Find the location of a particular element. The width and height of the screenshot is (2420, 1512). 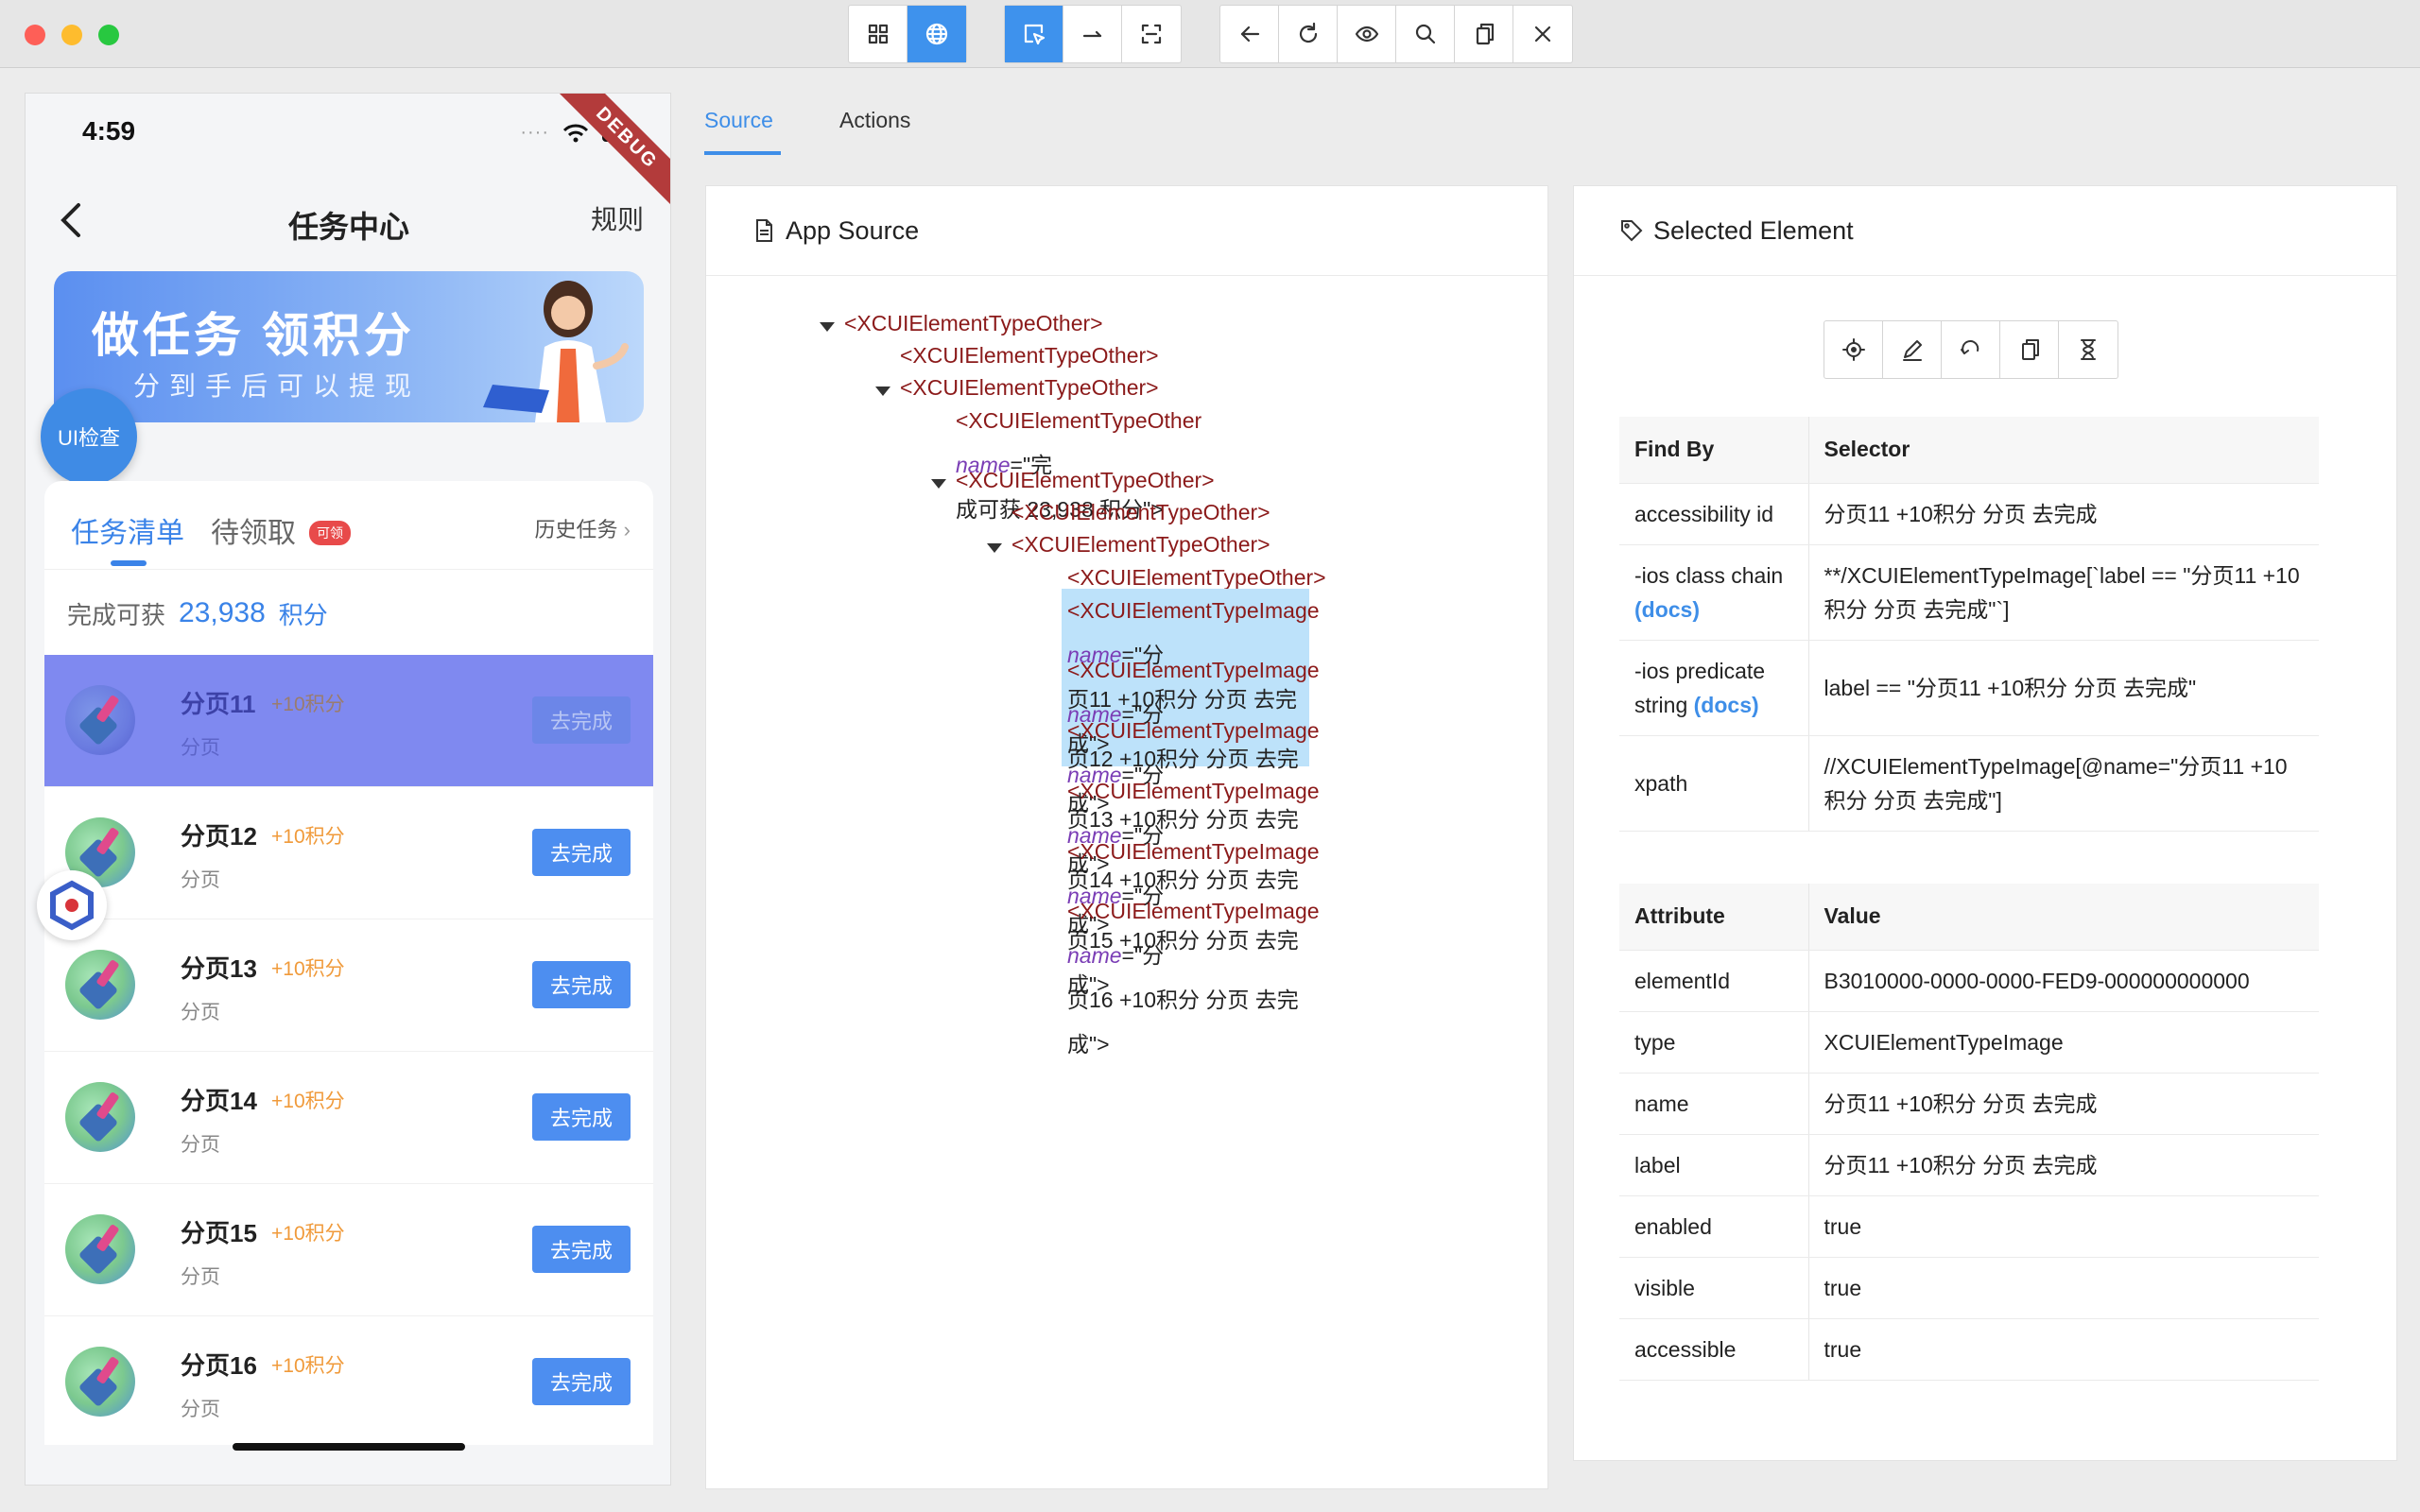

select-elements-button is located at coordinates (1034, 34).